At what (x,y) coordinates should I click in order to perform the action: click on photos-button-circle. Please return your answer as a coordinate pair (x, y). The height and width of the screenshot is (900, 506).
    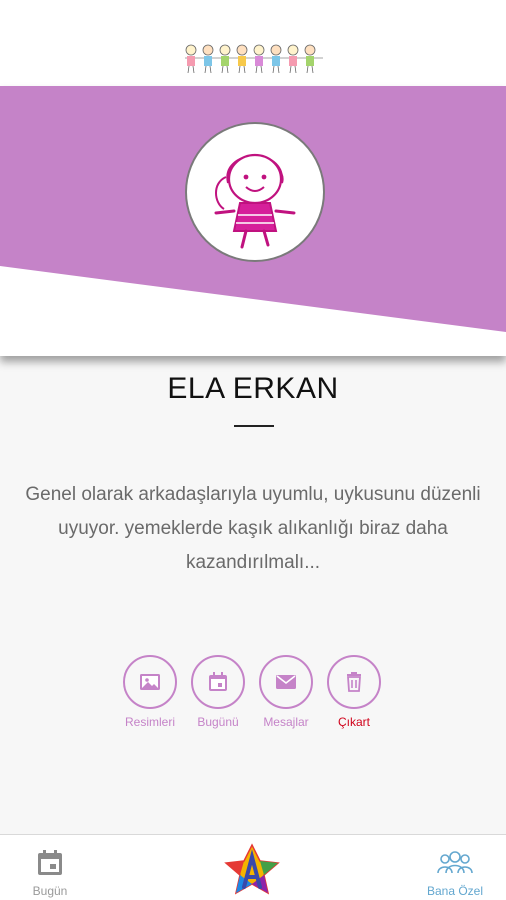
    Looking at the image, I should click on (150, 682).